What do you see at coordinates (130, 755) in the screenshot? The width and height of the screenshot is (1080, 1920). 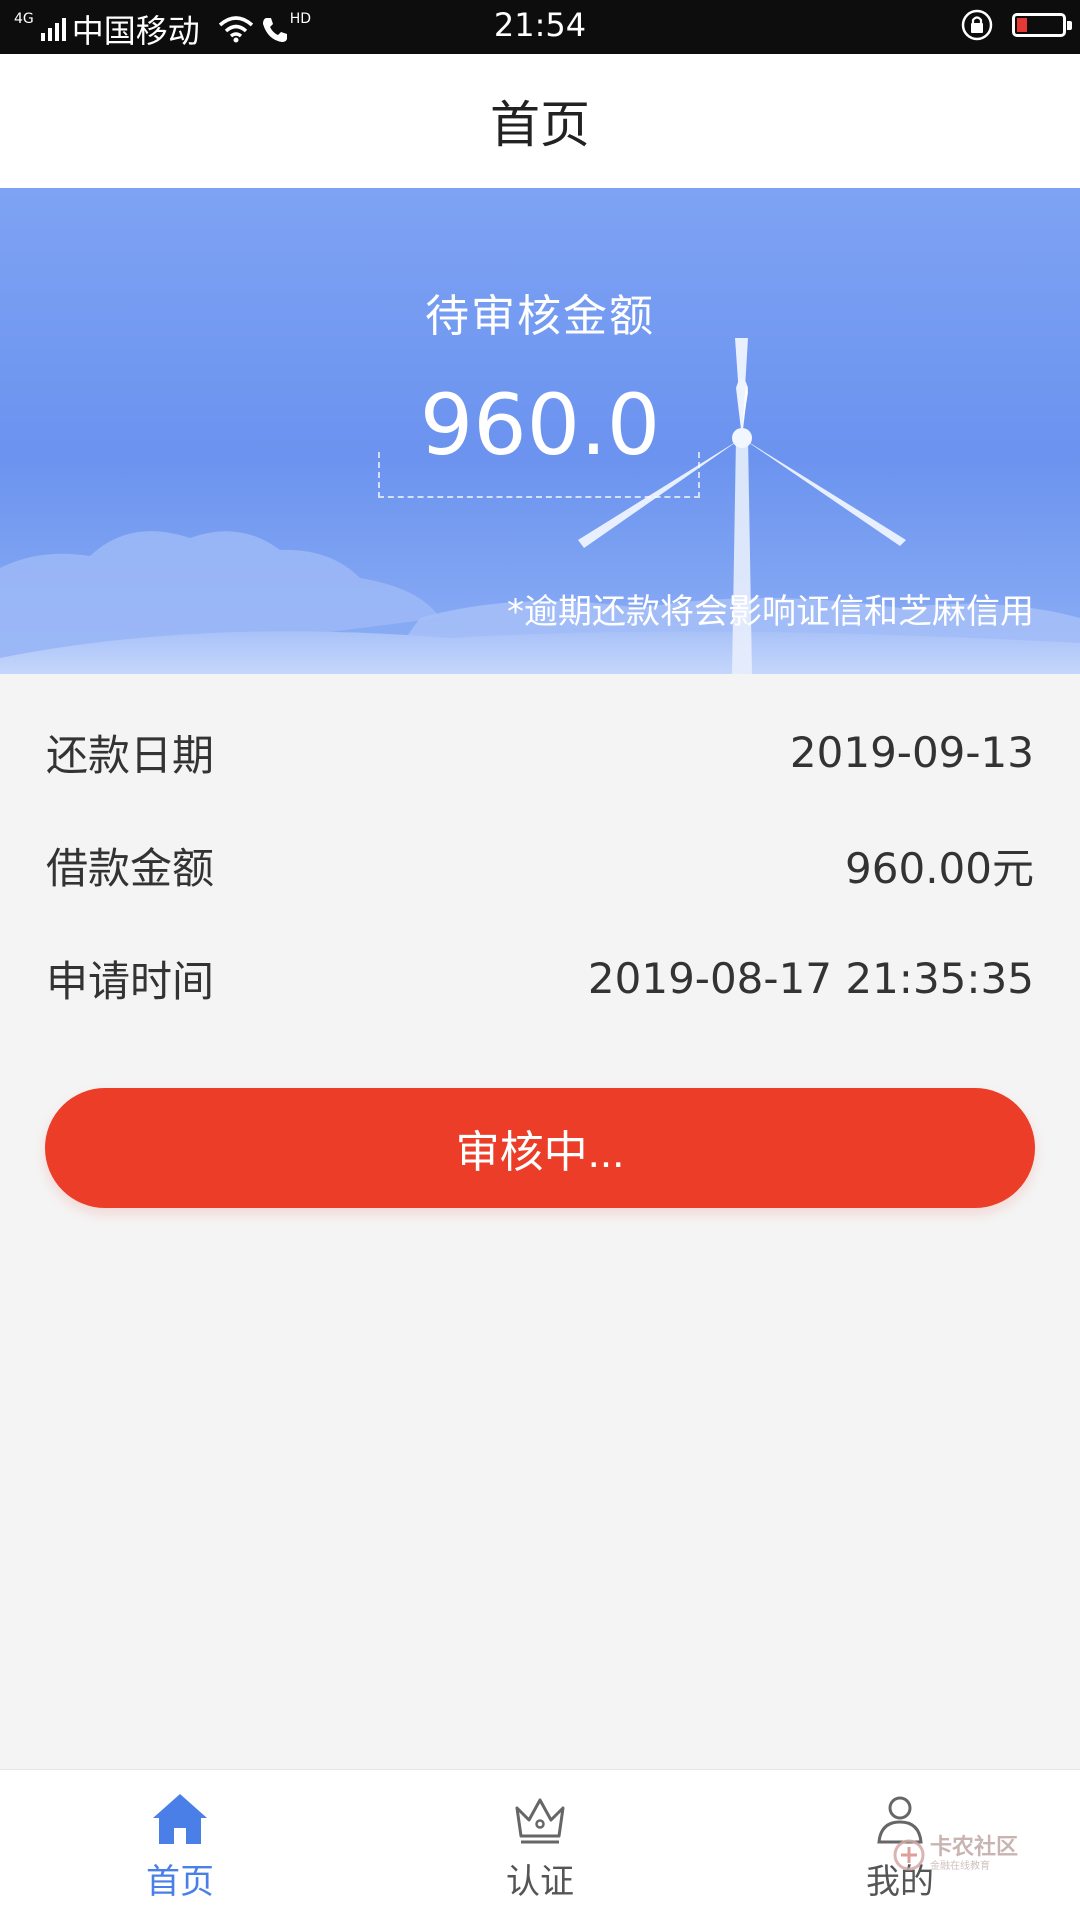 I see `detail-label: 还款日期` at bounding box center [130, 755].